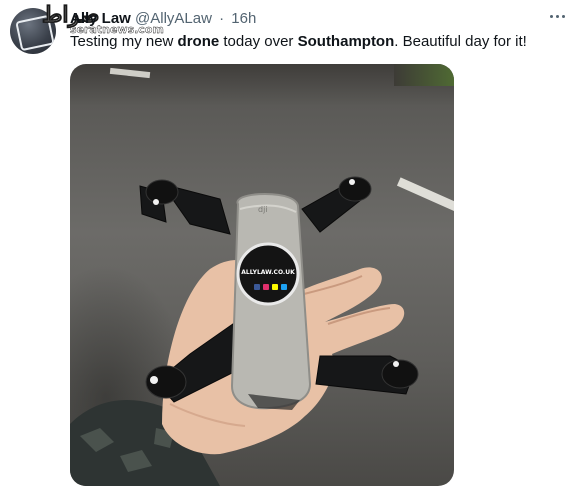 The height and width of the screenshot is (486, 580). I want to click on tweet-text-part: today over, so click(258, 41).